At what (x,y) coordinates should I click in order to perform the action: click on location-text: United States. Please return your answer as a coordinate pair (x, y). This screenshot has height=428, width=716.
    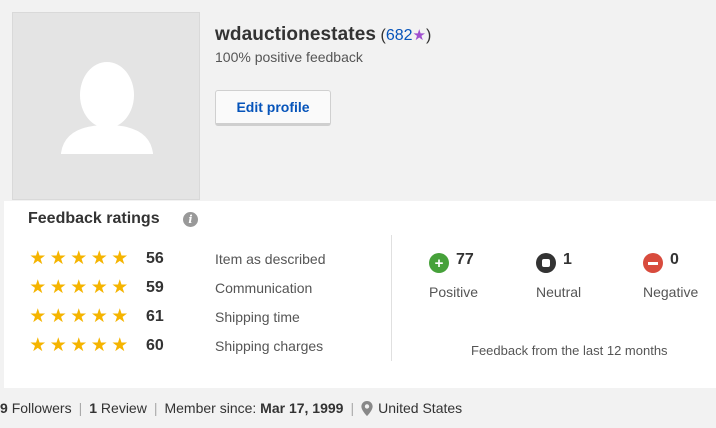
    Looking at the image, I should click on (420, 408).